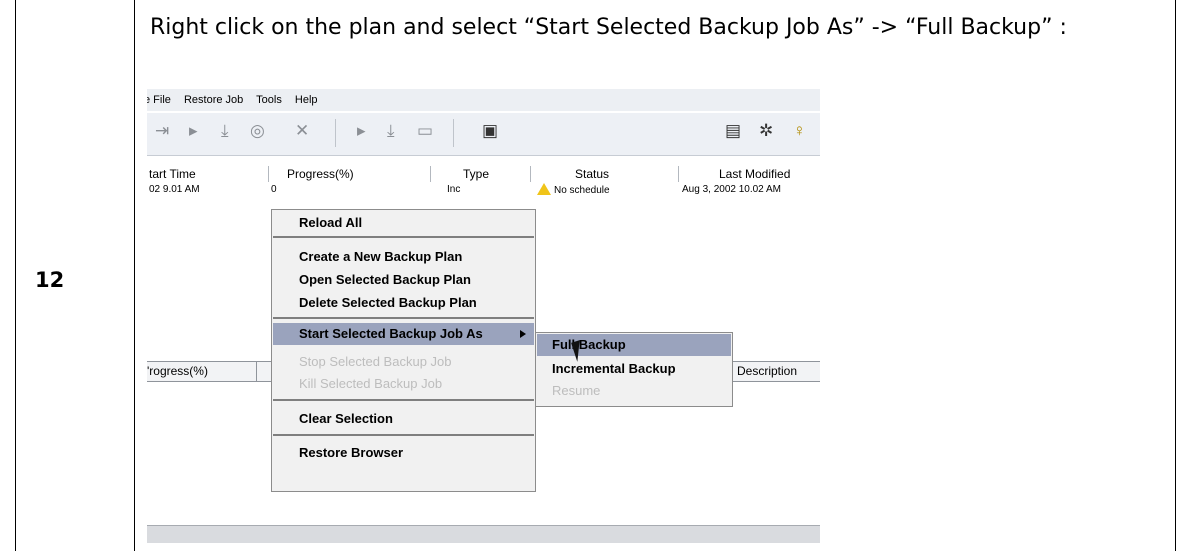 The image size is (1192, 551). Describe the element at coordinates (403, 223) in the screenshot. I see `menu-item-reload-all: Reload All` at that location.